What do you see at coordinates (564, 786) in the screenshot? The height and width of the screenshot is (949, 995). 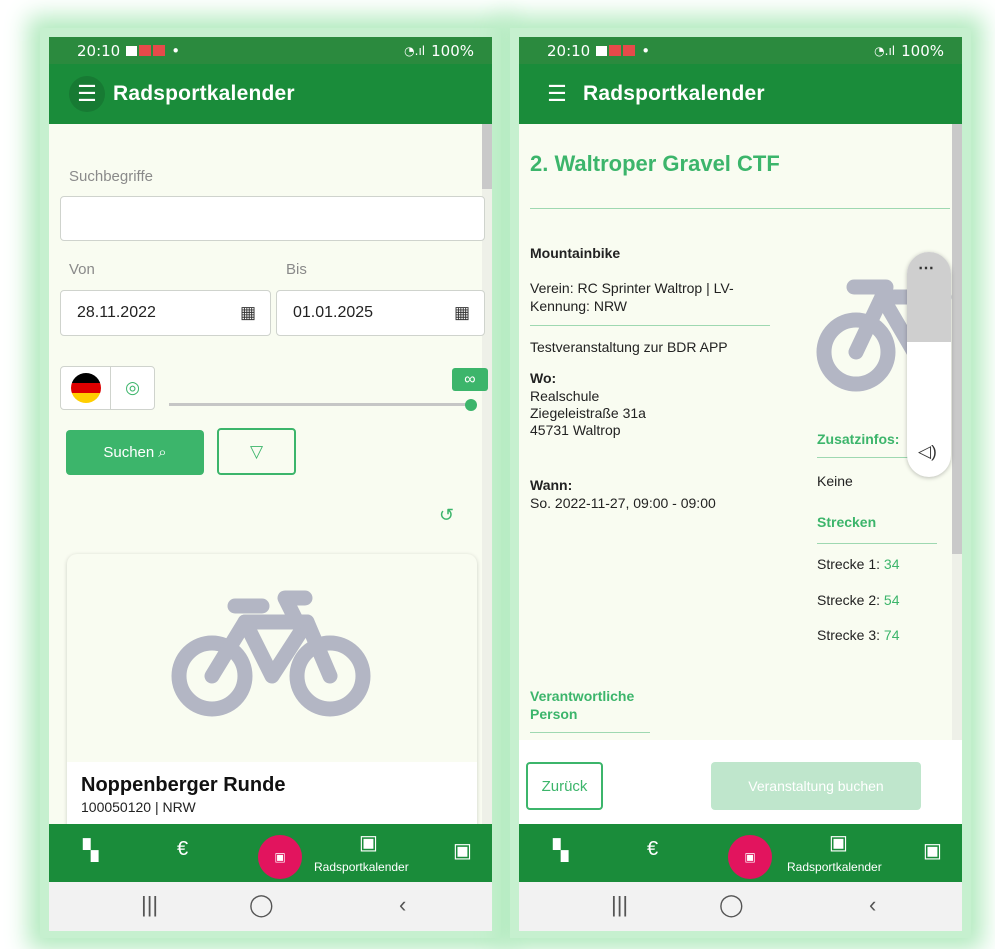 I see `back-button: Zurück` at bounding box center [564, 786].